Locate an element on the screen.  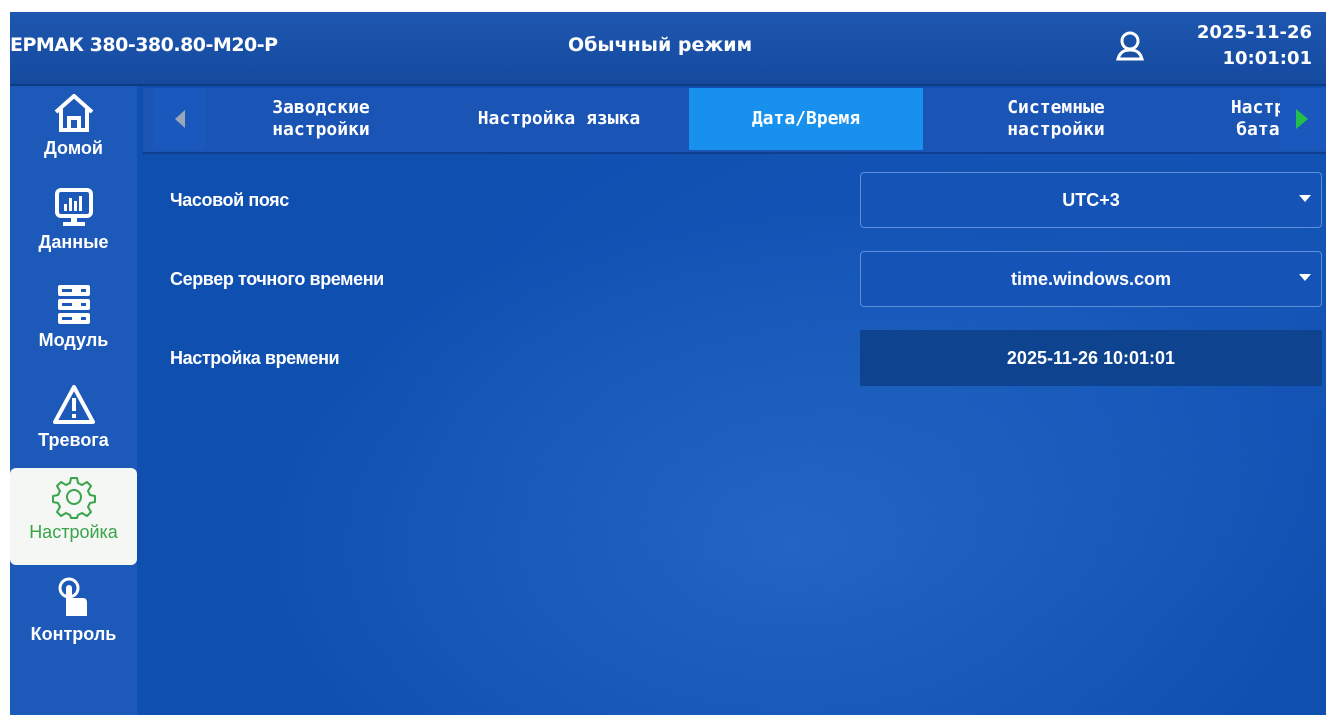
ntp-server-label: Сервер точного времени is located at coordinates (277, 279).